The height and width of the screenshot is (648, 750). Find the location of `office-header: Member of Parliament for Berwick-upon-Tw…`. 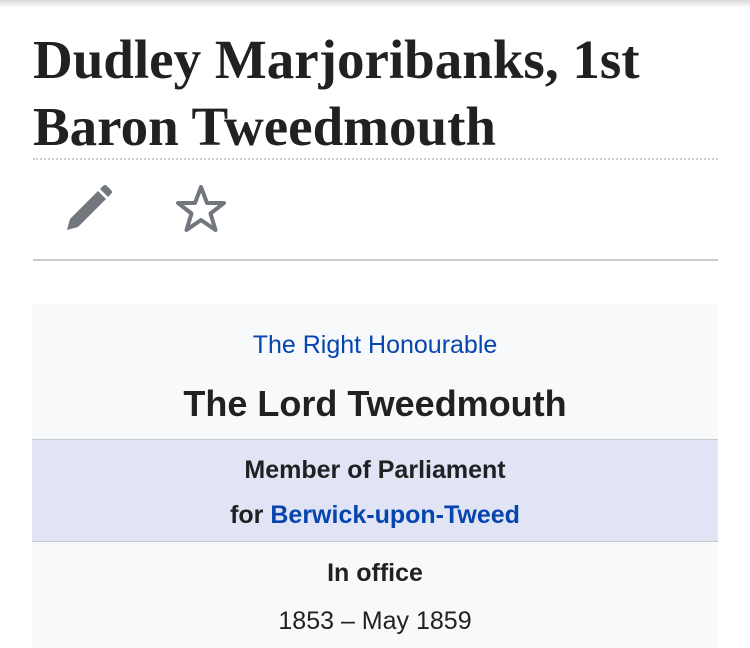

office-header: Member of Parliament for Berwick-upon-Tw… is located at coordinates (375, 490).